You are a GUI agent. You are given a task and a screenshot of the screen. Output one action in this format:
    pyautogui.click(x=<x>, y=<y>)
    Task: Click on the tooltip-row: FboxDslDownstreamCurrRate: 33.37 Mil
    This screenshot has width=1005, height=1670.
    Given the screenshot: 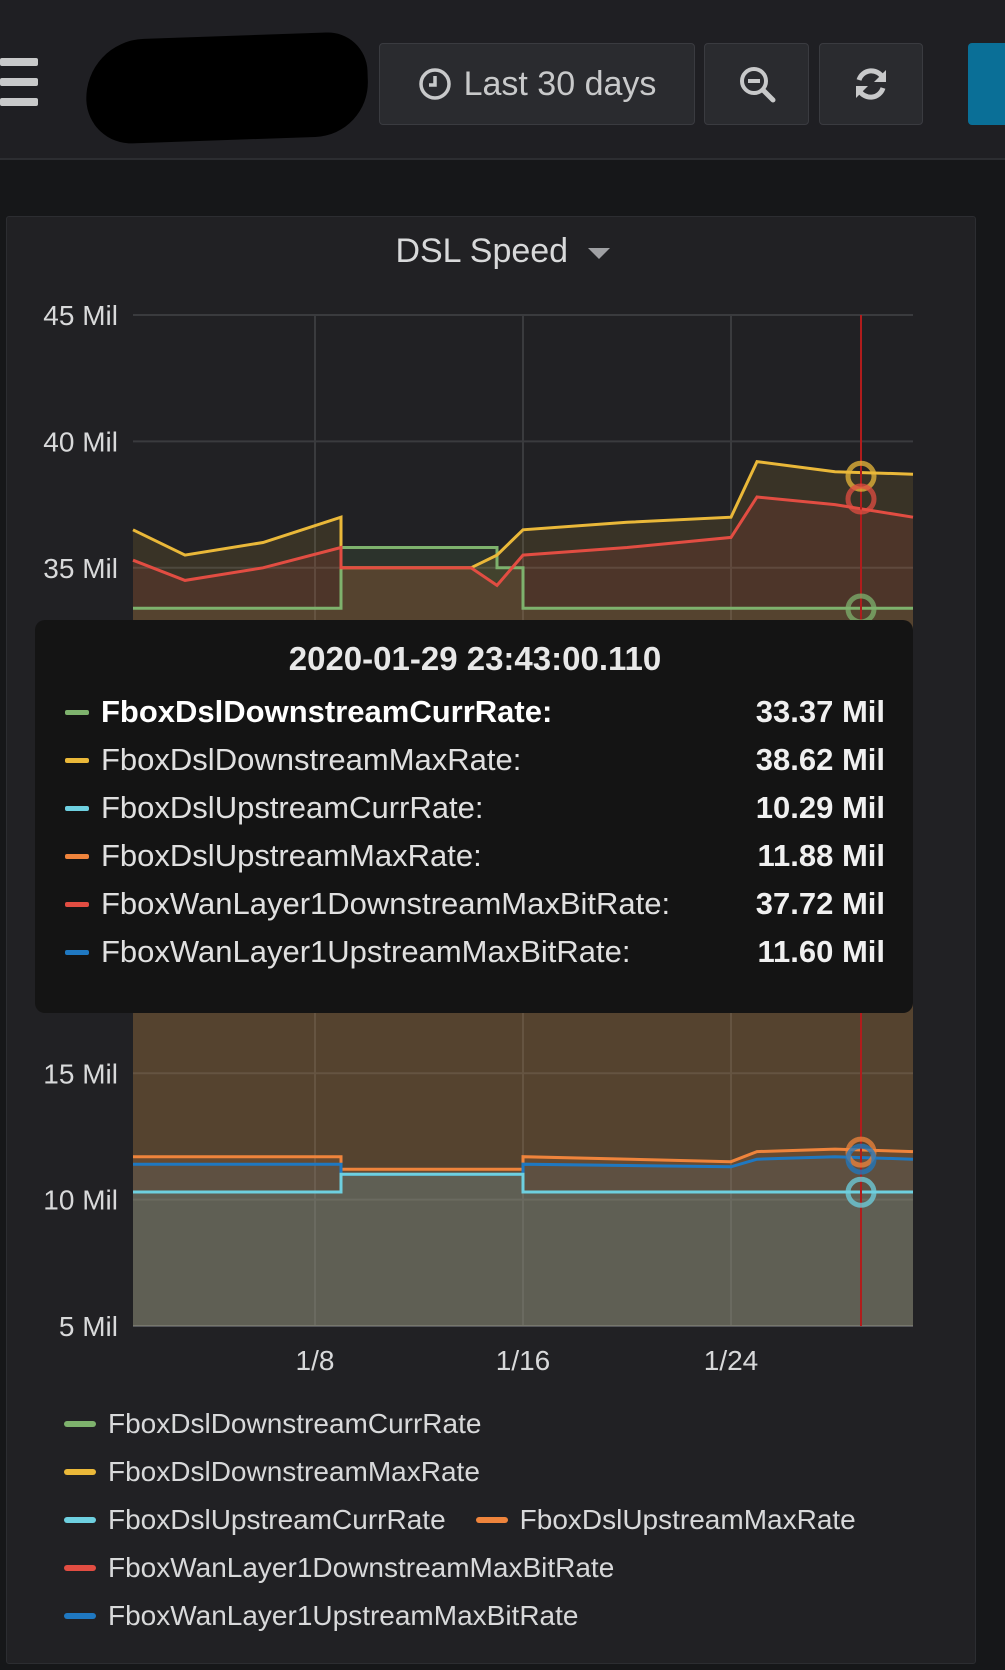 What is the action you would take?
    pyautogui.click(x=475, y=712)
    